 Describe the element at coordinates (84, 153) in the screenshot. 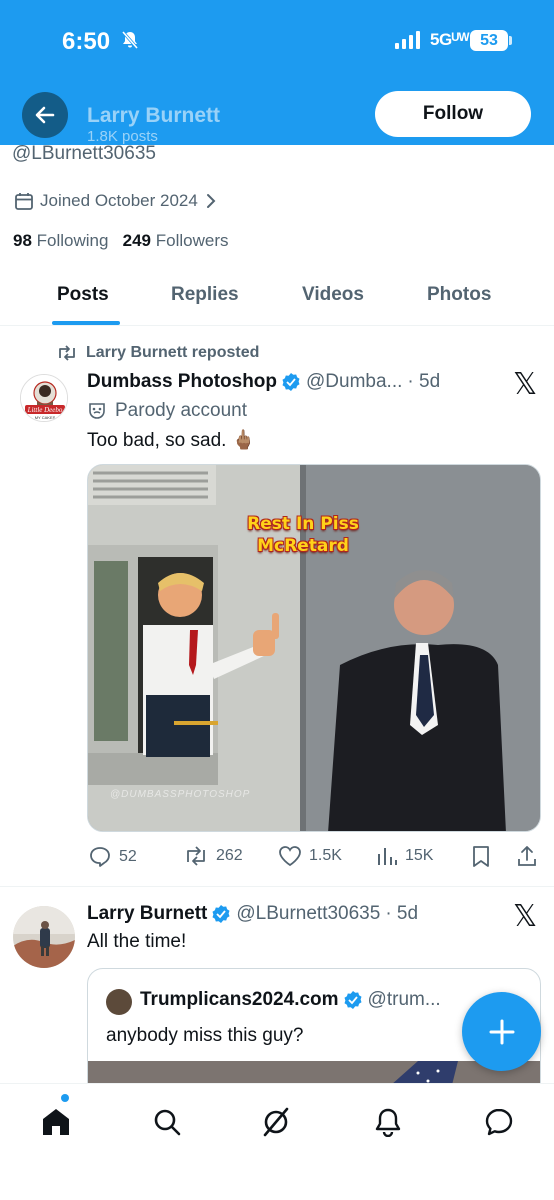

I see `profile-handle: @LBurnett30635` at that location.